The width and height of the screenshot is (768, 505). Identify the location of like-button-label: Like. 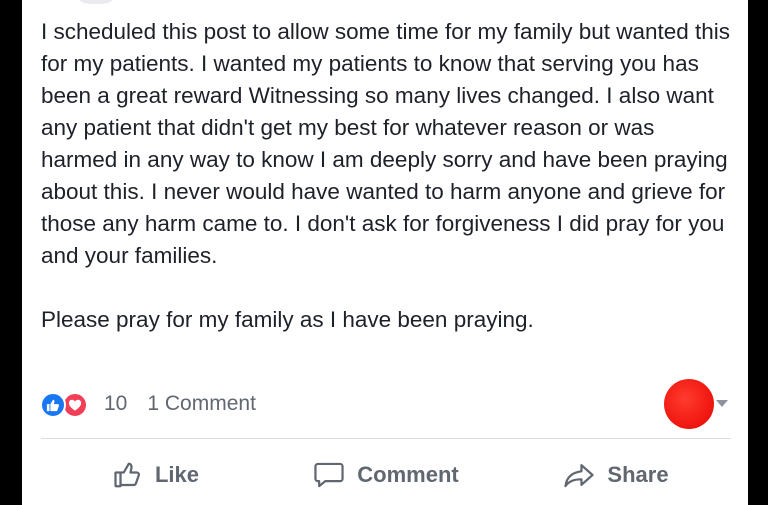
(177, 474).